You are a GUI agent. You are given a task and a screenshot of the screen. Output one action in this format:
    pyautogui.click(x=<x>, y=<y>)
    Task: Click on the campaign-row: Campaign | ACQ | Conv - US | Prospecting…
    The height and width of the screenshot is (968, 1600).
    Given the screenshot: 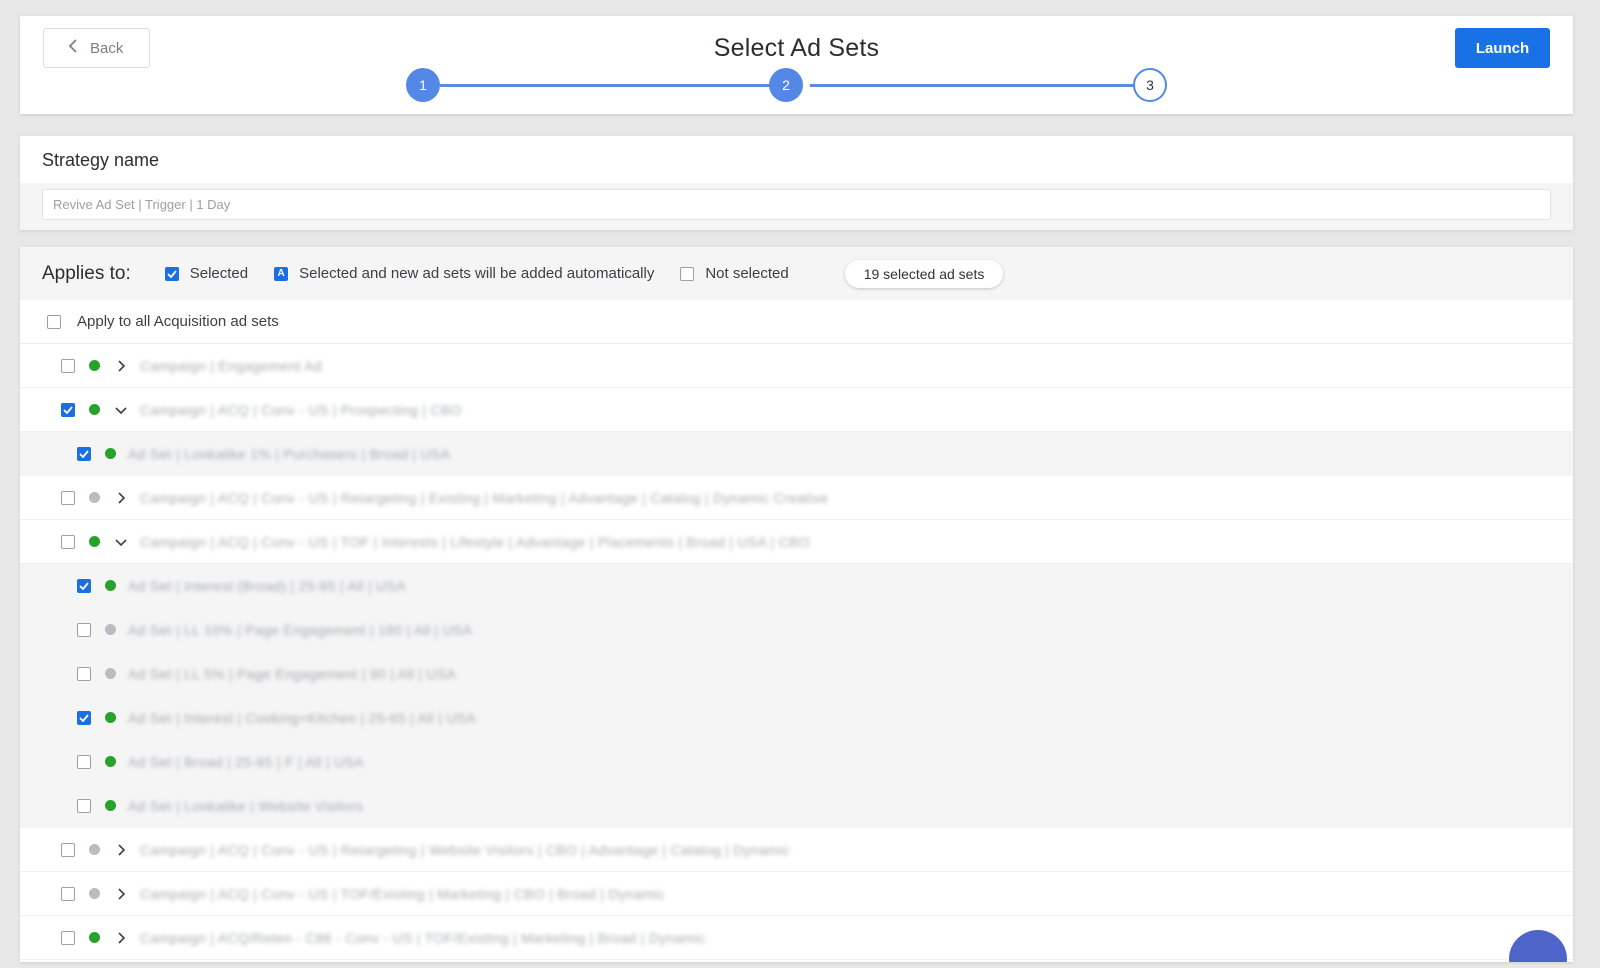 What is the action you would take?
    pyautogui.click(x=796, y=410)
    